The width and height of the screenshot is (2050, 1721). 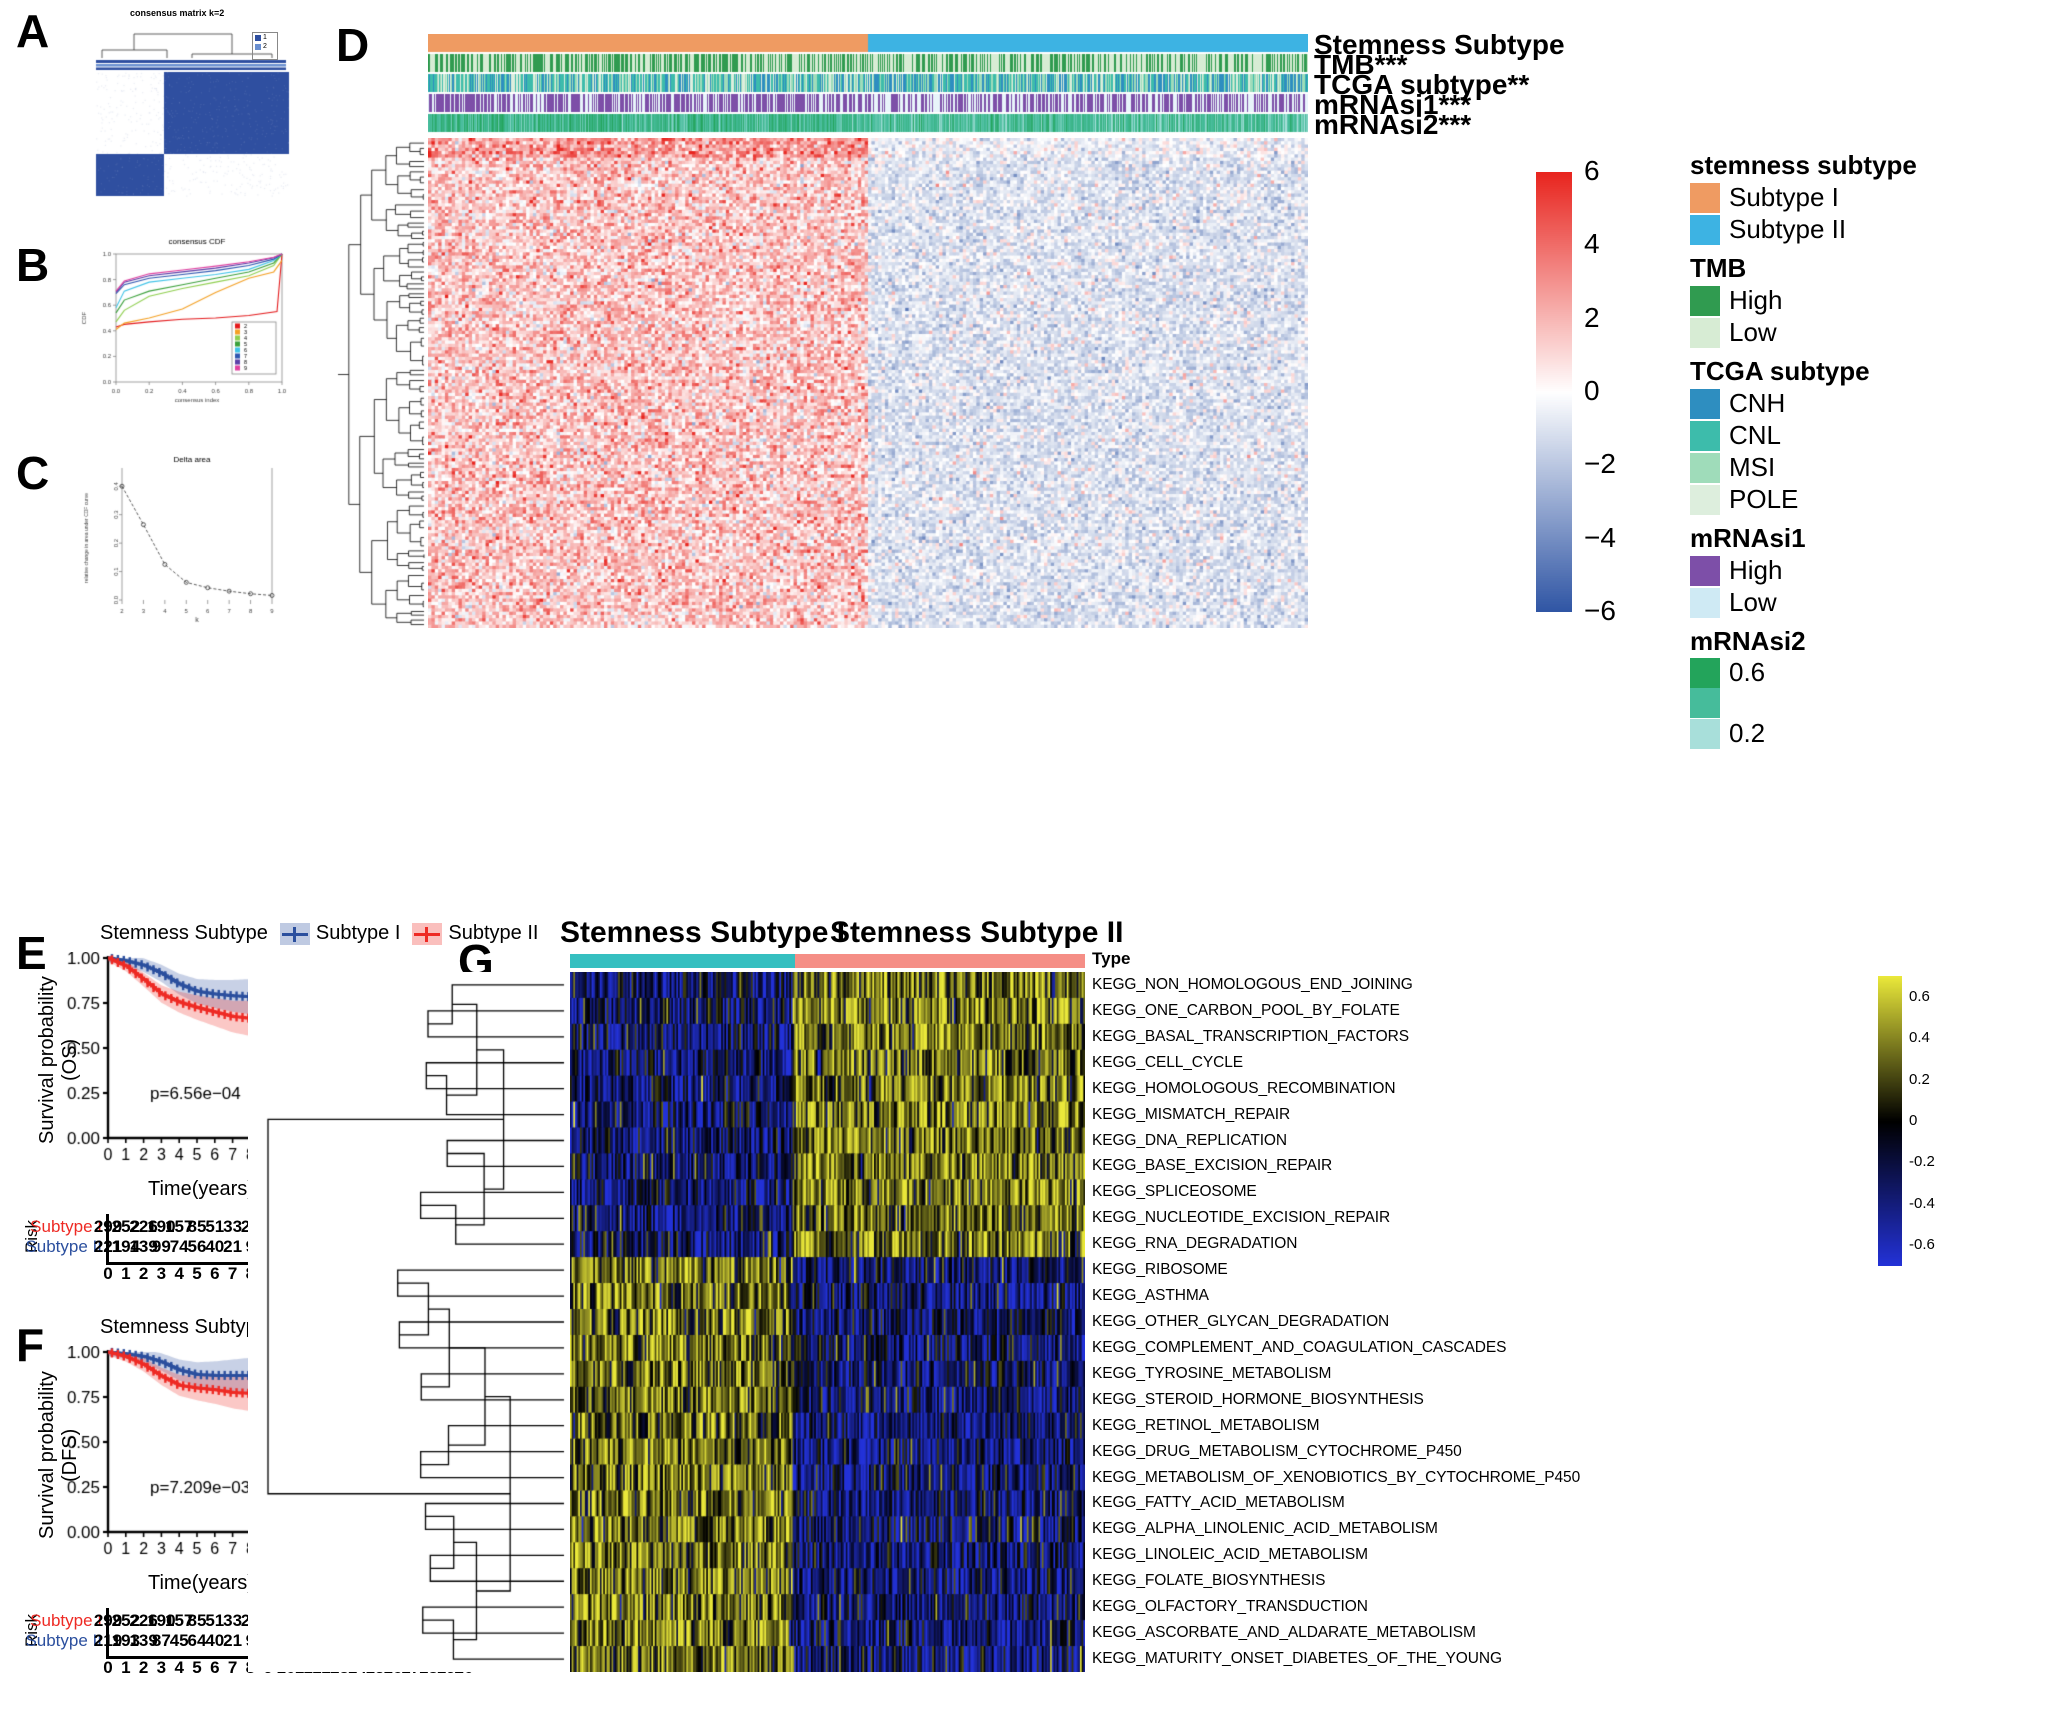 I want to click on legend-item: Subtype II, so click(x=1870, y=229).